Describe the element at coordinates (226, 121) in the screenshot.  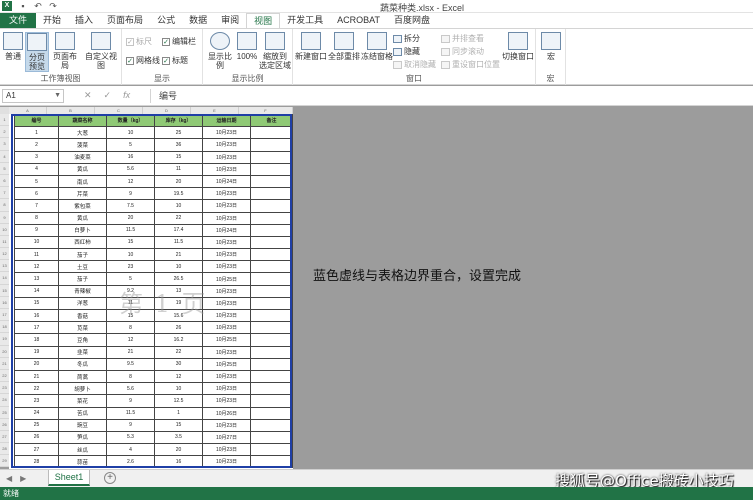
I see `header-shipping-date: 运输日期` at that location.